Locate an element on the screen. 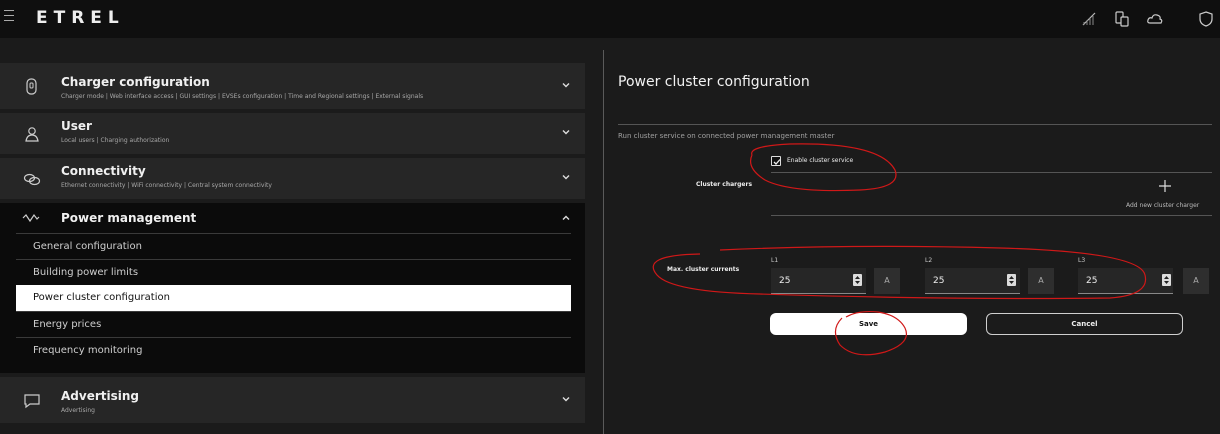  l3-current-input: 25 is located at coordinates (1125, 281).